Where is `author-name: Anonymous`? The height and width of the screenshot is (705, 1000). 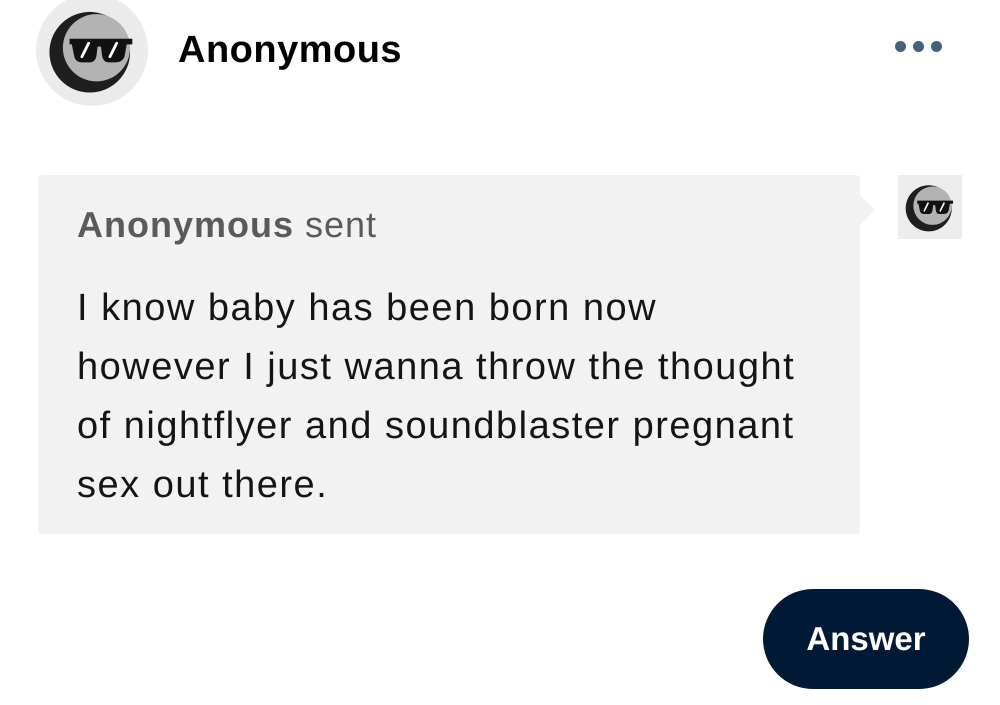 author-name: Anonymous is located at coordinates (536, 50).